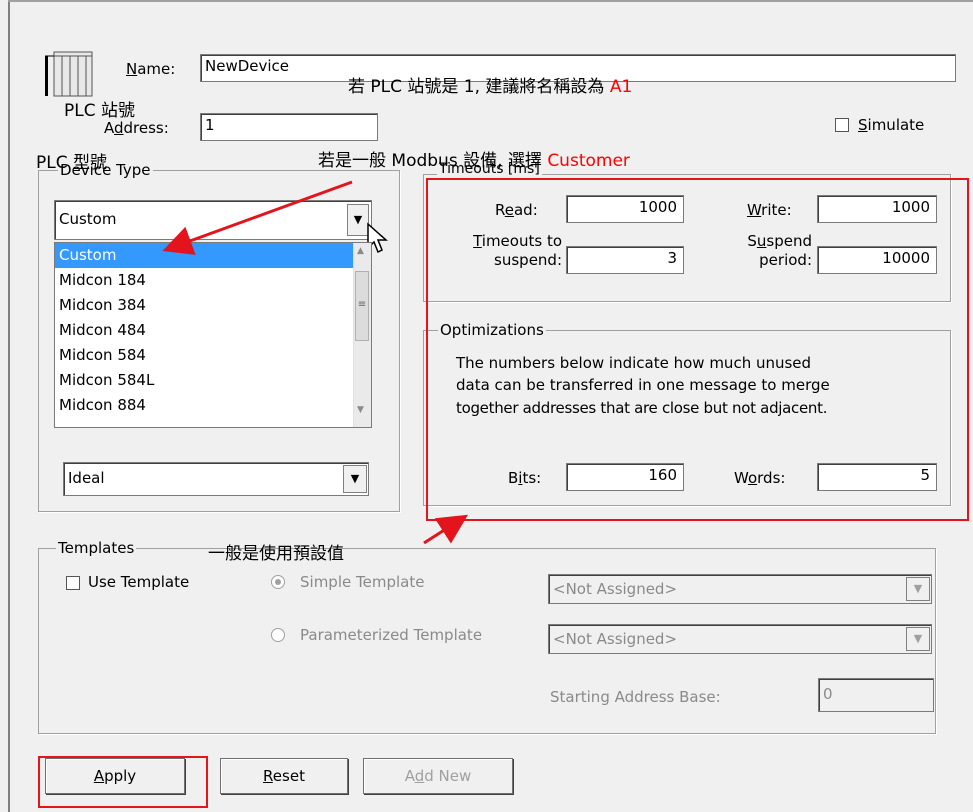  Describe the element at coordinates (446, 529) in the screenshot. I see `timeouts-arrow` at that location.